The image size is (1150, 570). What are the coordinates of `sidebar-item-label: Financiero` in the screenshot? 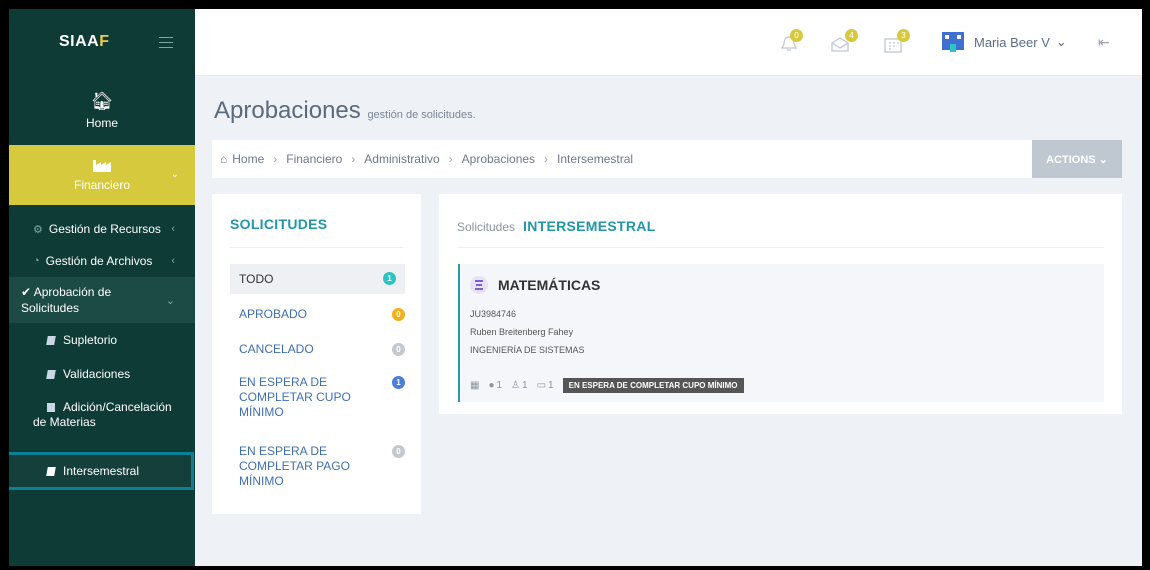 It's located at (102, 185).